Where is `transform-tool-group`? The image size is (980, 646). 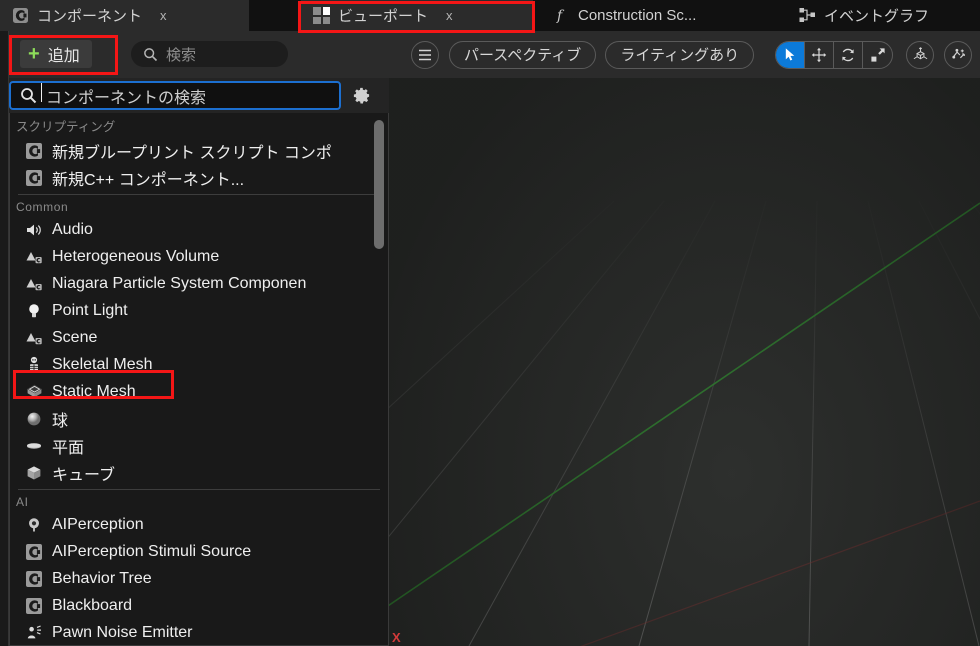 transform-tool-group is located at coordinates (834, 54).